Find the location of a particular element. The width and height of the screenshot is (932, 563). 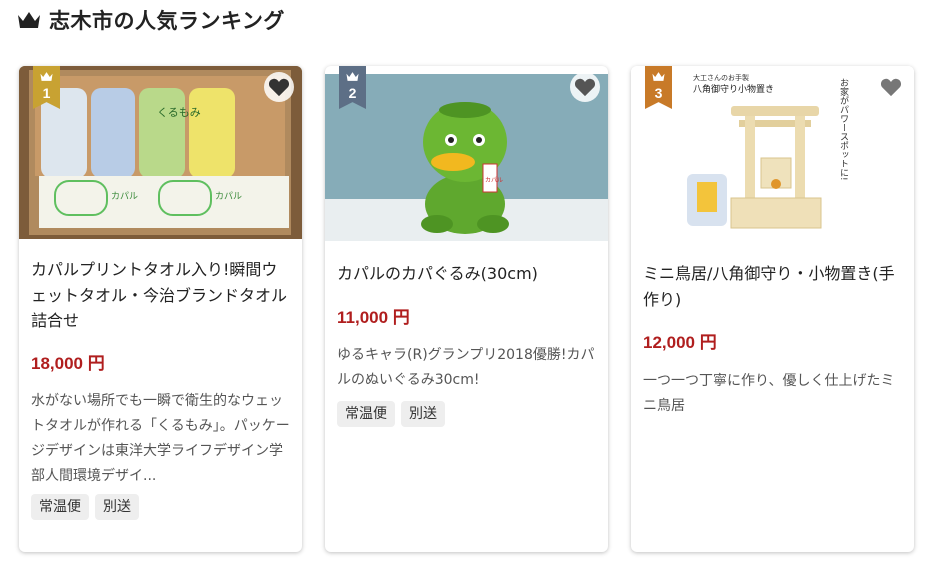

rank-number: 1 is located at coordinates (46, 93).